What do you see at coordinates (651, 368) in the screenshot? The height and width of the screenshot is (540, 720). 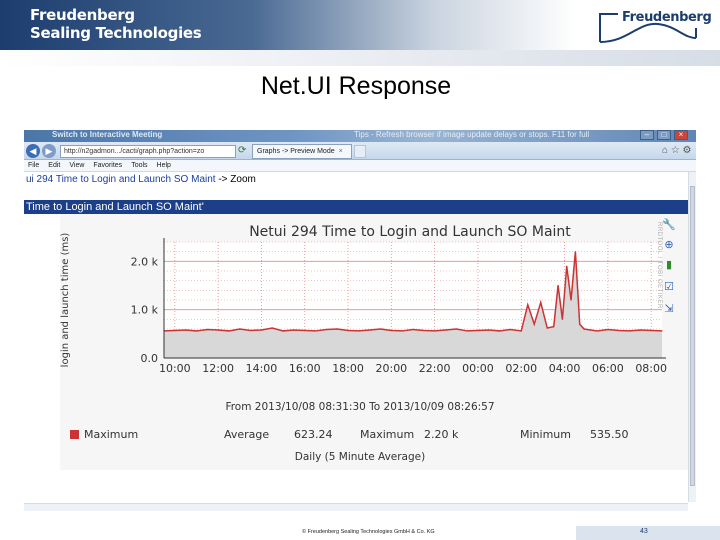 I see `x-tick-label: 08:00` at bounding box center [651, 368].